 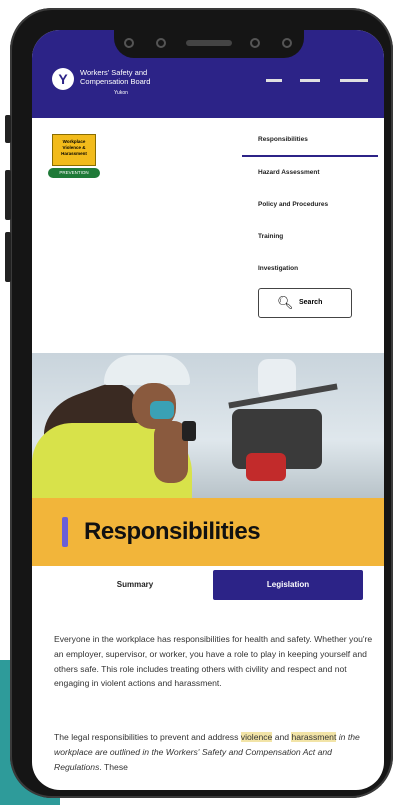 What do you see at coordinates (121, 93) in the screenshot?
I see `org-subtitle: Yukon` at bounding box center [121, 93].